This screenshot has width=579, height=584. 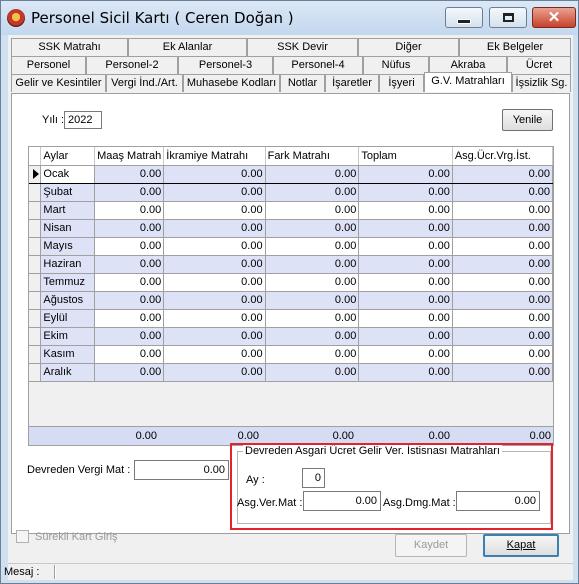 What do you see at coordinates (302, 83) in the screenshot?
I see `tab-notlar: Notlar` at bounding box center [302, 83].